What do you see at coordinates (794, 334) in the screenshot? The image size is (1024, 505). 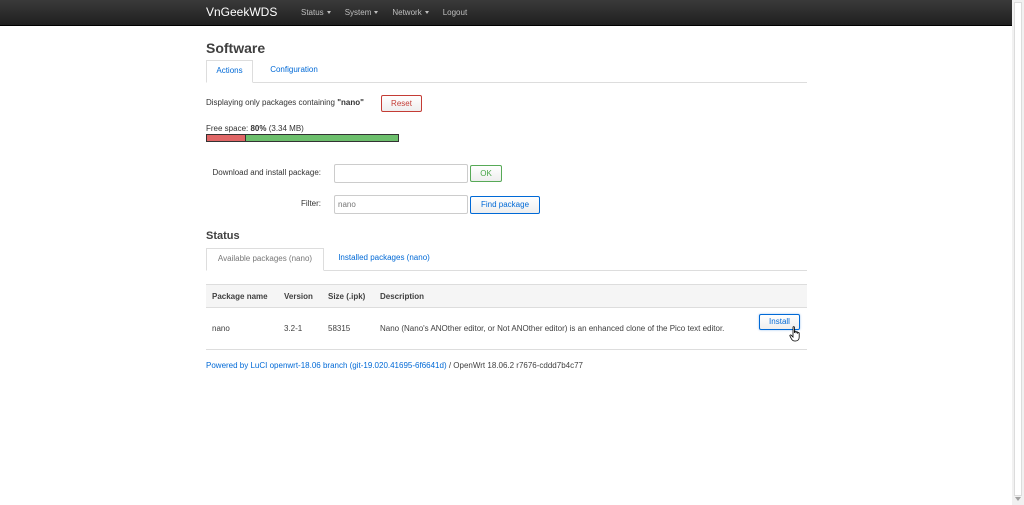 I see `hand-cursor-icon` at bounding box center [794, 334].